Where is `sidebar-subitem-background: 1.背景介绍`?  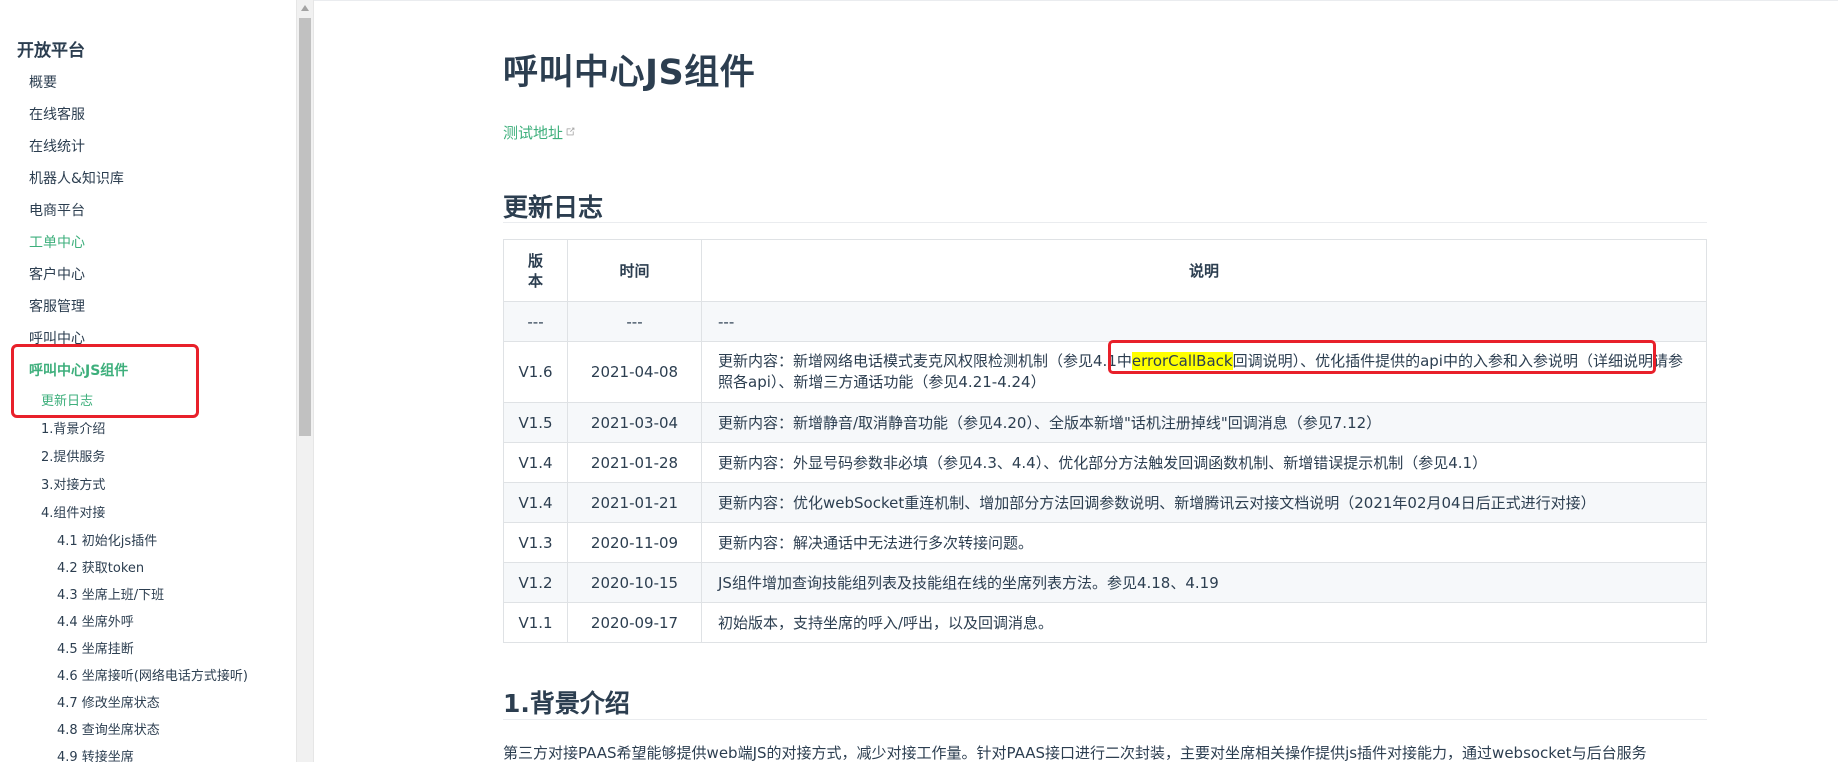 sidebar-subitem-background: 1.背景介绍 is located at coordinates (148, 430).